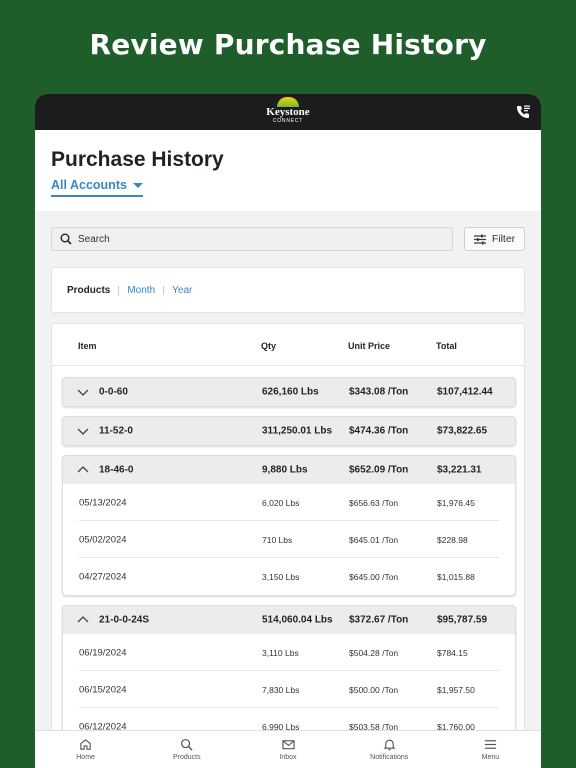  Describe the element at coordinates (369, 346) in the screenshot. I see `column-header-unit-price: Unit Price` at that location.